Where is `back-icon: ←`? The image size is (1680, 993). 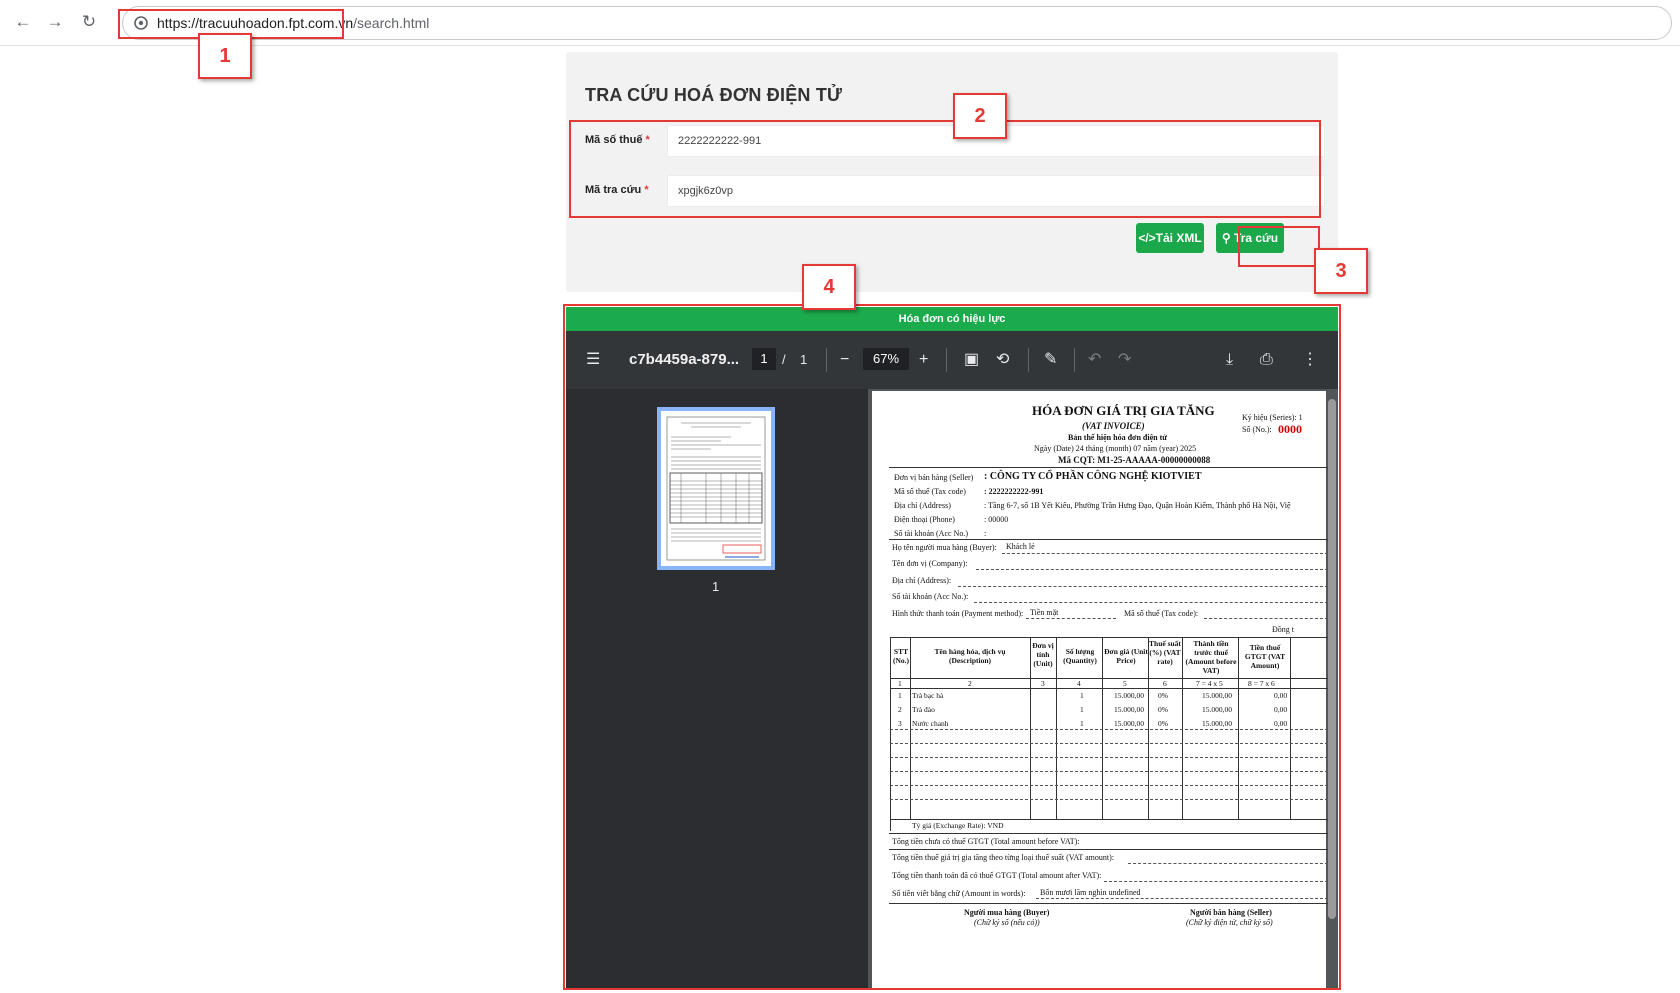 back-icon: ← is located at coordinates (23, 22).